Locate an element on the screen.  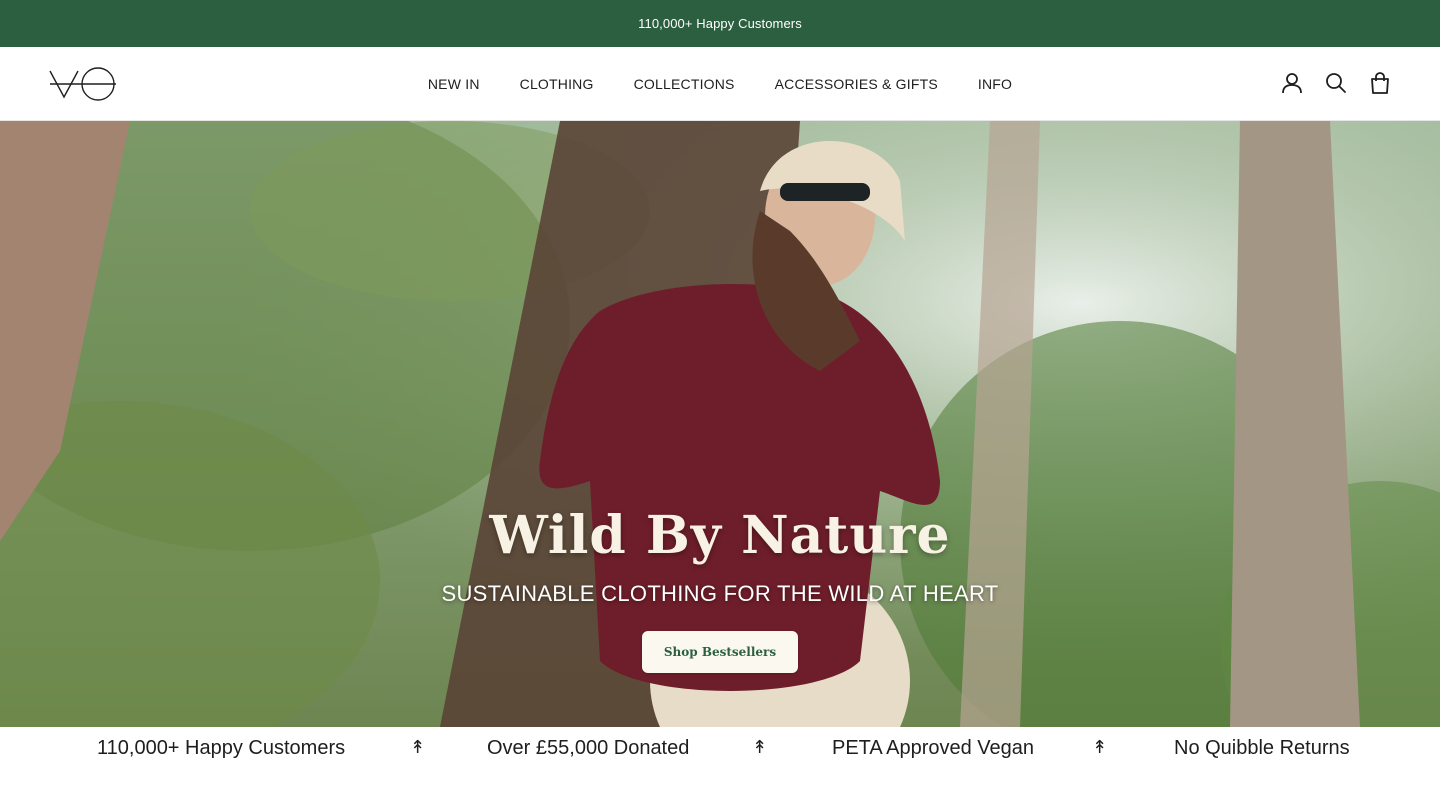
shop-bestsellers-button: Shop Bestsellers is located at coordinates (720, 652).